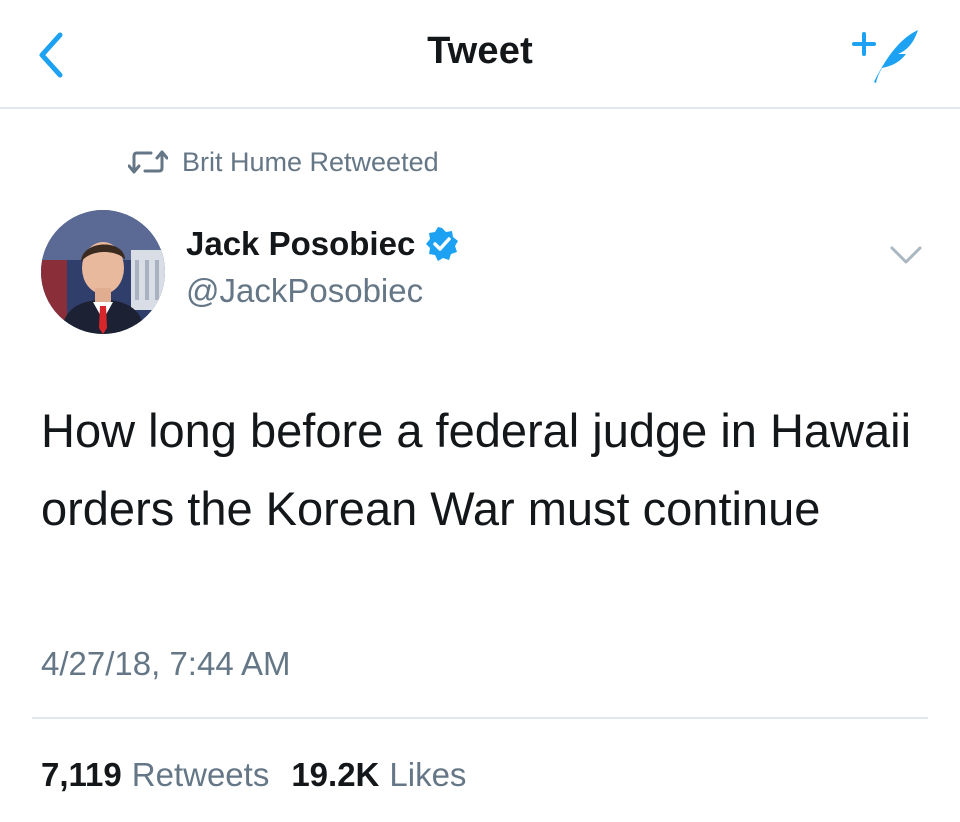  What do you see at coordinates (304, 291) in the screenshot?
I see `author-handle: @JackPosobiec` at bounding box center [304, 291].